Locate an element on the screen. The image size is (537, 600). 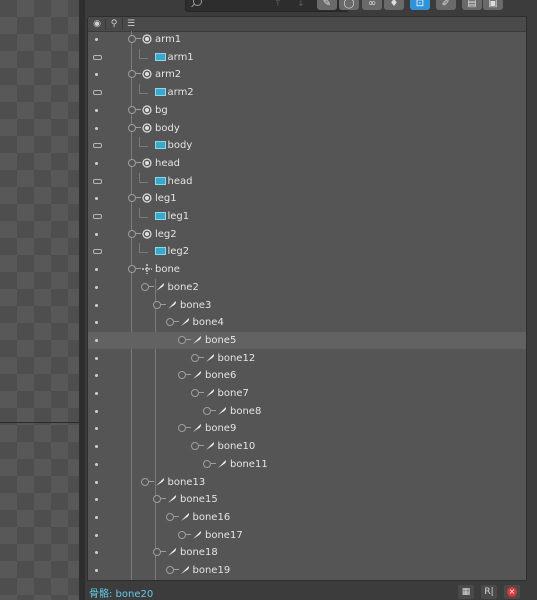
tree-row: bone3 is located at coordinates (307, 305).